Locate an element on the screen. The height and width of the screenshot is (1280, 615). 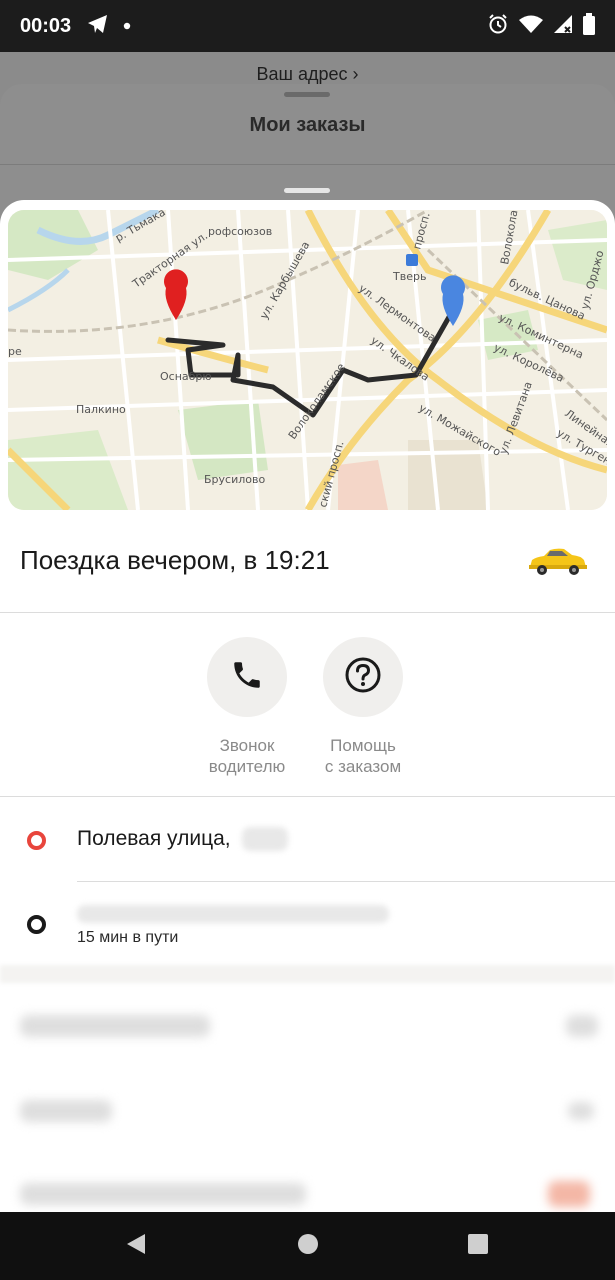
taxi-car-icon is located at coordinates (557, 564).